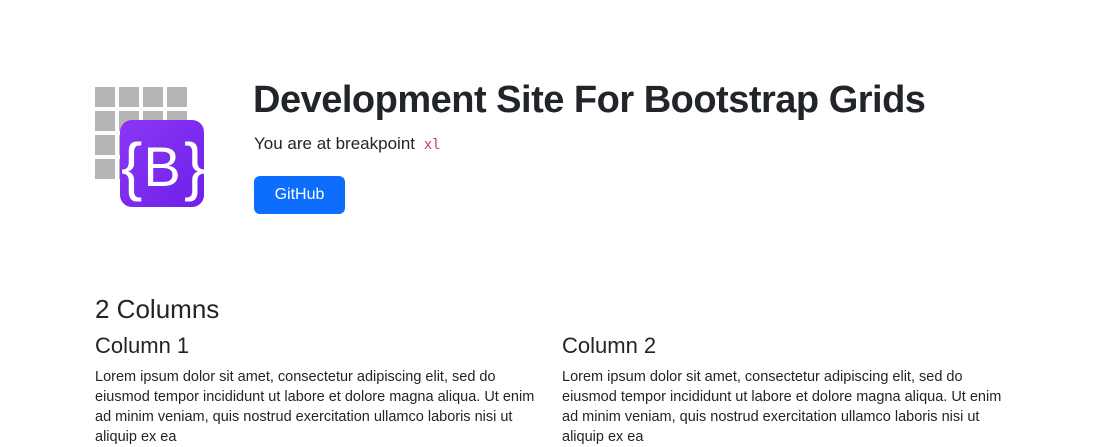 The width and height of the screenshot is (1104, 447). What do you see at coordinates (157, 309) in the screenshot?
I see `section-title: 2 Columns` at bounding box center [157, 309].